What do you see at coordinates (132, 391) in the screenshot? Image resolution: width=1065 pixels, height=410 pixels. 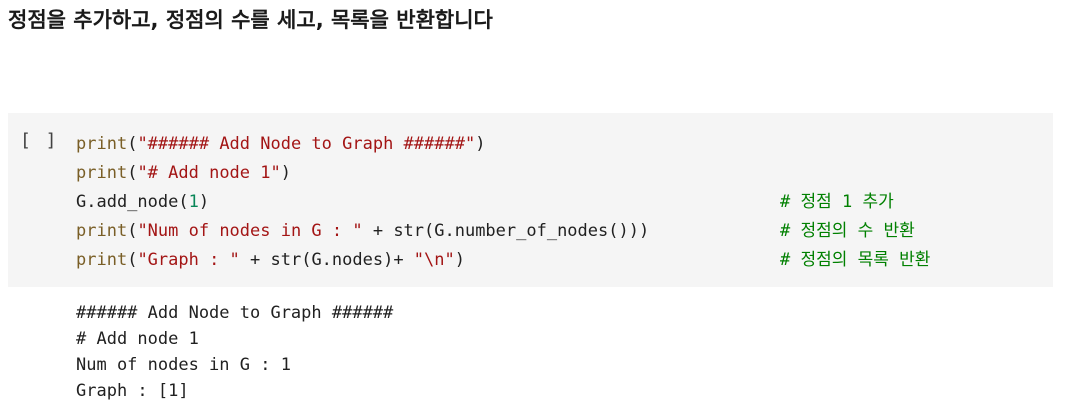 I see `output-line: Graph : [1]` at bounding box center [132, 391].